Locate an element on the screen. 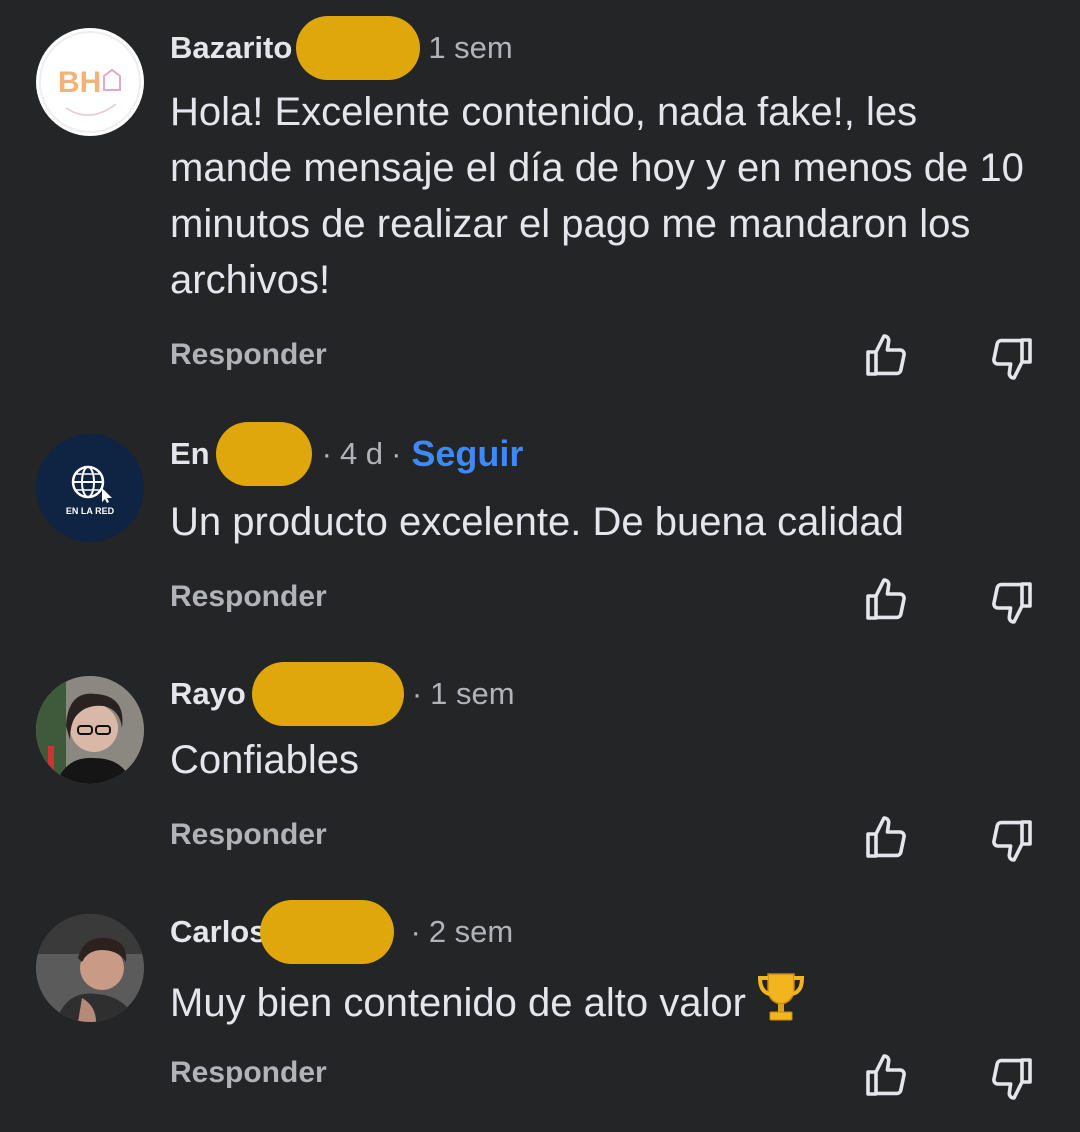 Image resolution: width=1080 pixels, height=1132 pixels. avatar-carlos is located at coordinates (90, 968).